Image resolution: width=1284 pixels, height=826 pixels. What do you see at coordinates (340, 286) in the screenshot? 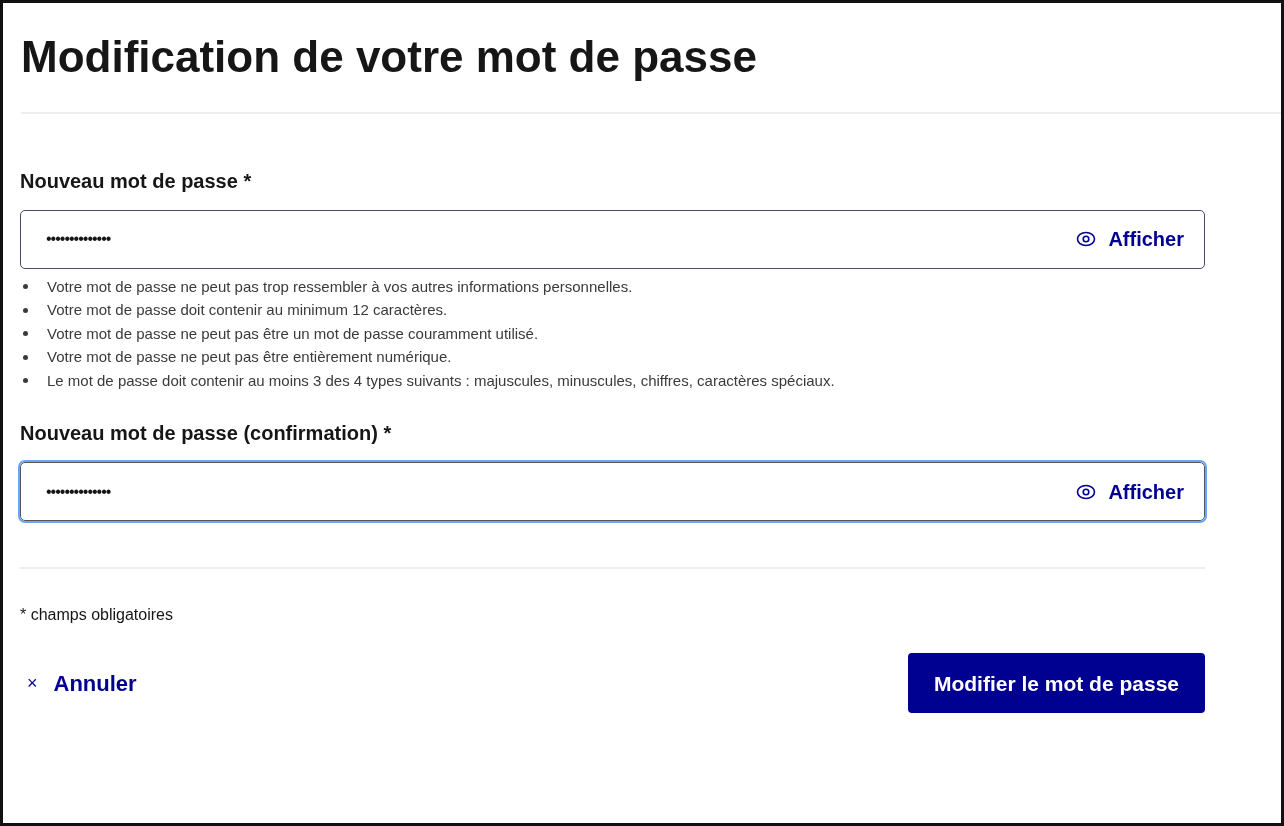
I see `hint-text: Votre mot de passe ne peut pas trop ressembler à vos autres informations personnelles.` at bounding box center [340, 286].